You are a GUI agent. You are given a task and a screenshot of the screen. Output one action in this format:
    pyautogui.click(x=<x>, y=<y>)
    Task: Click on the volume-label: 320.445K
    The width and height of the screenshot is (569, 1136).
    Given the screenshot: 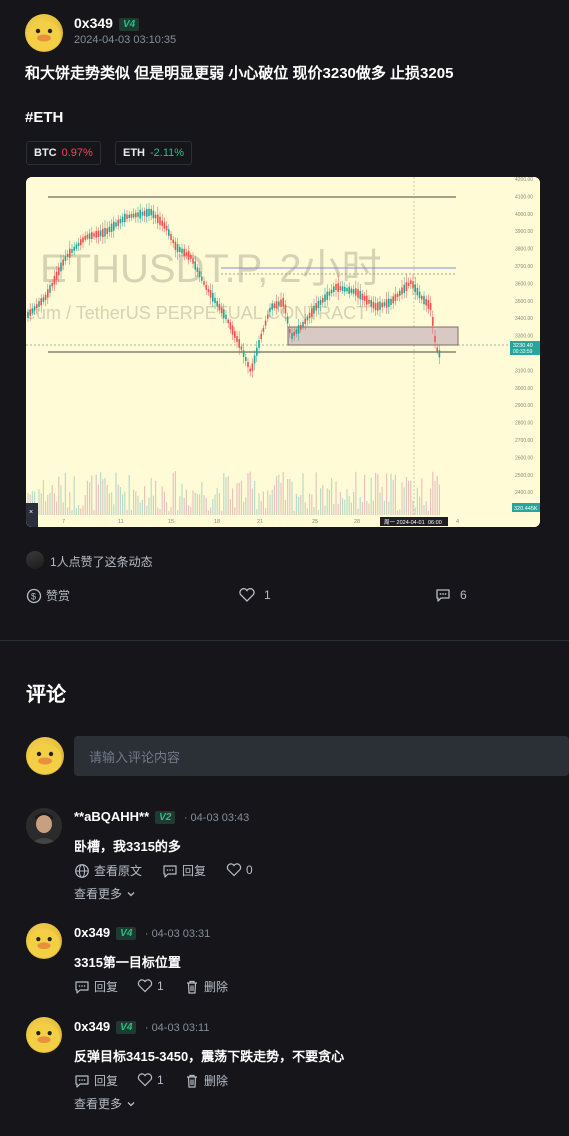 What is the action you would take?
    pyautogui.click(x=526, y=509)
    